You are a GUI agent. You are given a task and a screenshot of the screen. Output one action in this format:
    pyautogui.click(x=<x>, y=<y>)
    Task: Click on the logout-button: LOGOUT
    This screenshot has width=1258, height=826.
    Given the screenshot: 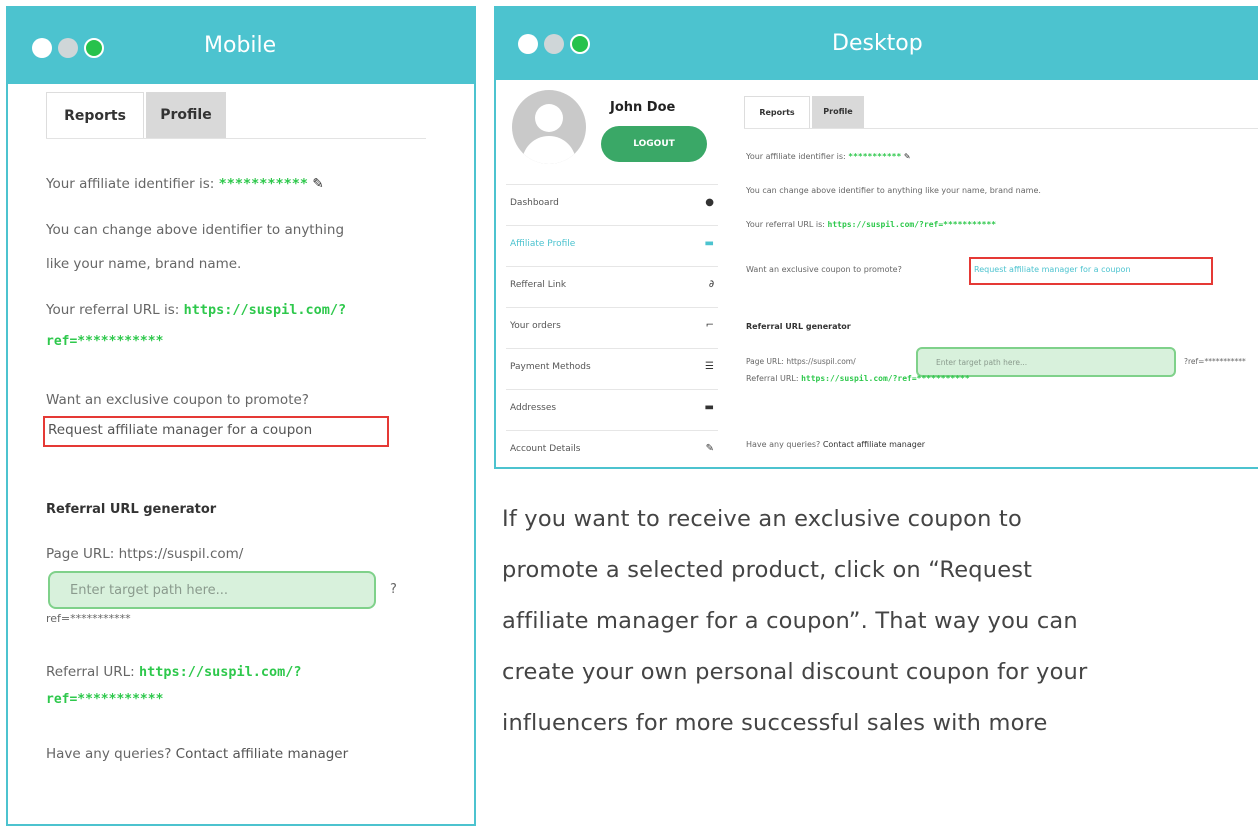 What is the action you would take?
    pyautogui.click(x=654, y=144)
    